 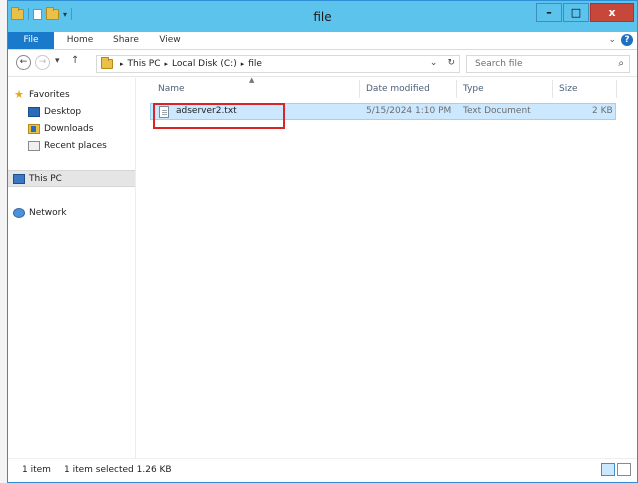 What do you see at coordinates (23, 62) in the screenshot?
I see `back-button: ←` at bounding box center [23, 62].